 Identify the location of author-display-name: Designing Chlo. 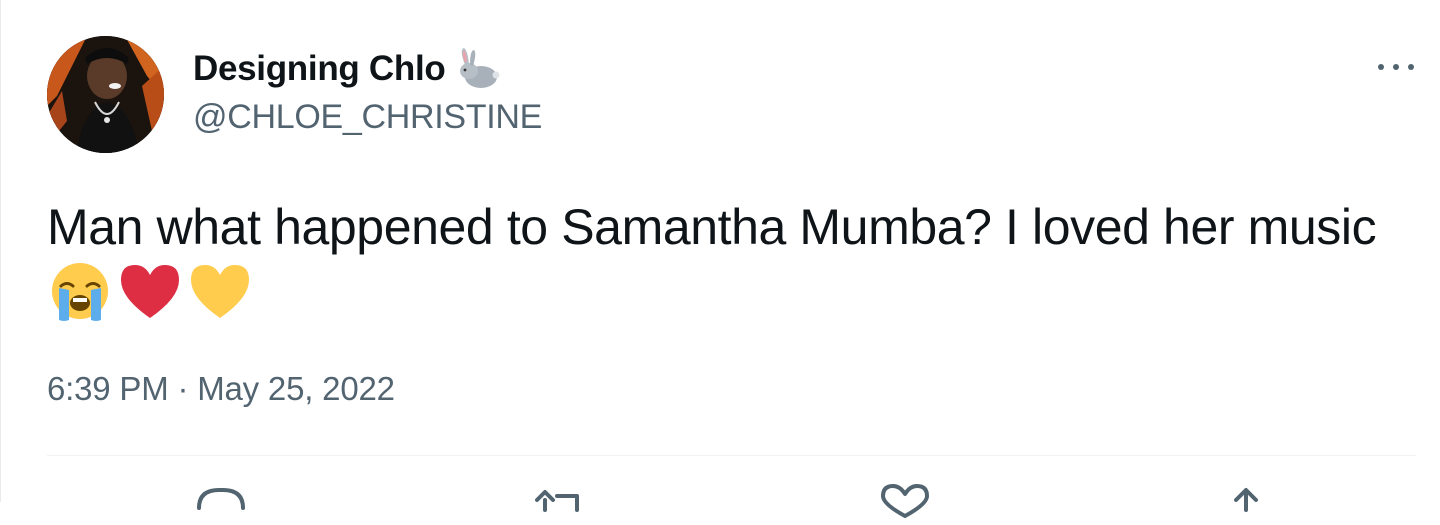
(319, 69).